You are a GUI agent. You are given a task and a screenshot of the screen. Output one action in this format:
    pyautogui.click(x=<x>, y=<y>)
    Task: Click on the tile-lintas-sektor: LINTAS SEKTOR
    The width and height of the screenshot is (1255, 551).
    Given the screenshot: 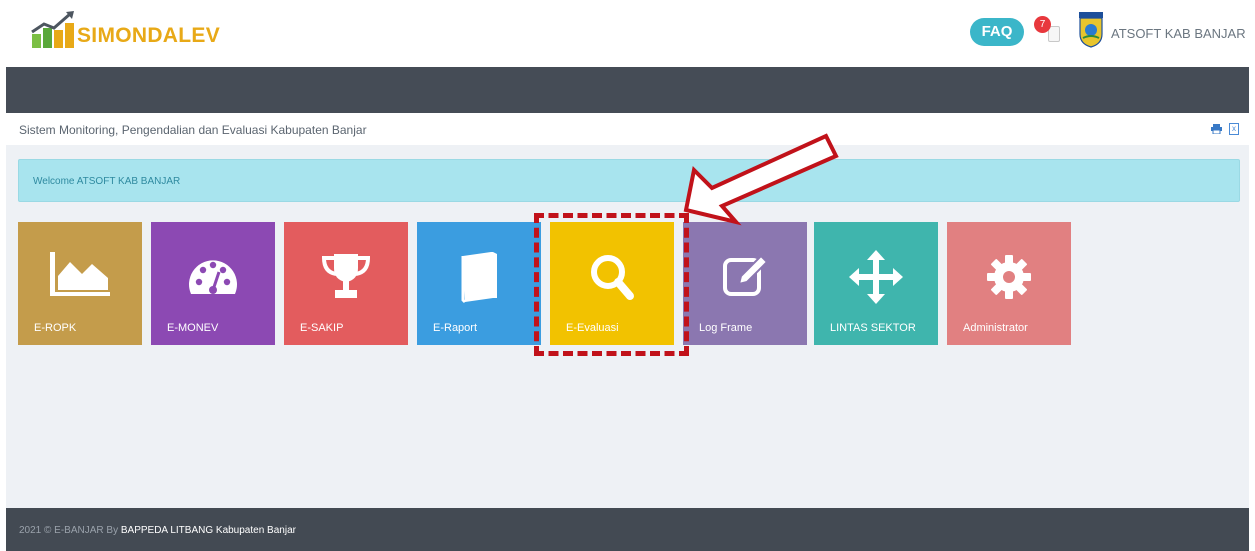 What is the action you would take?
    pyautogui.click(x=876, y=283)
    